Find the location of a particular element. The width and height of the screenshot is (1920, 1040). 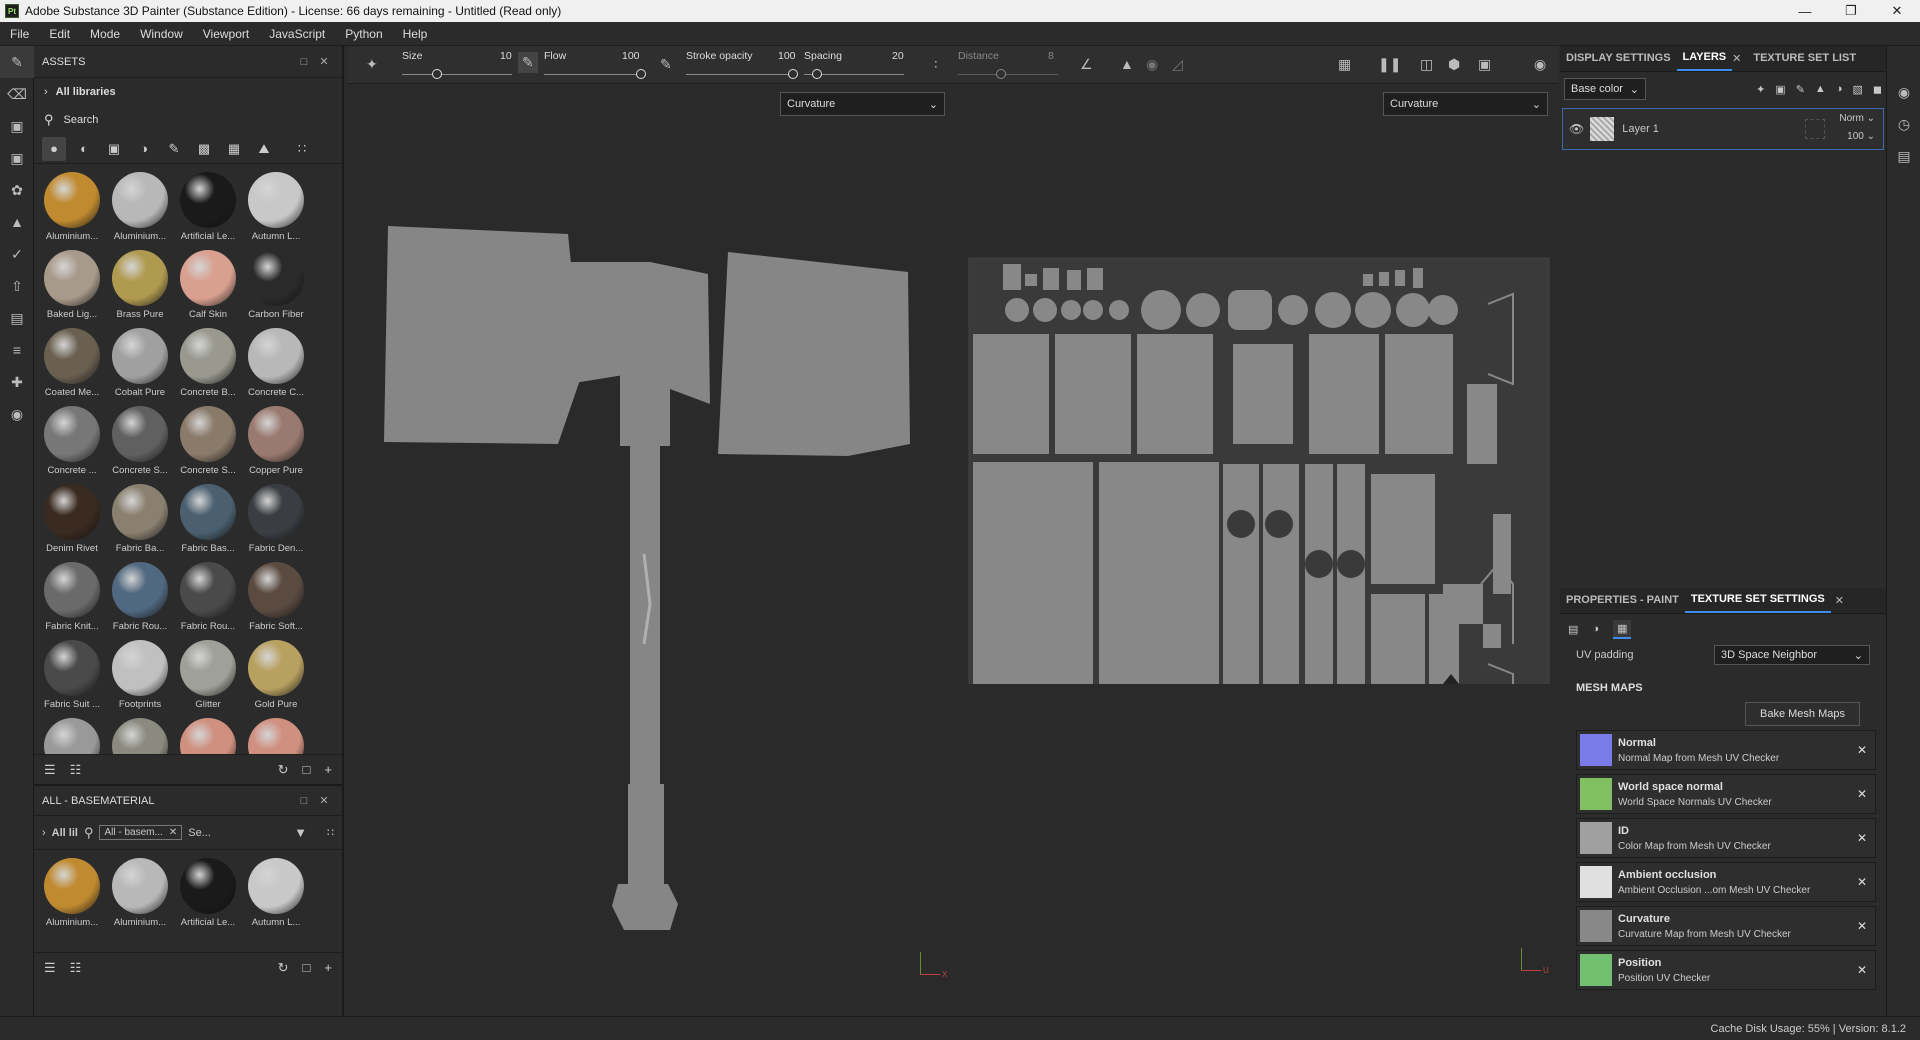

all-libraries-short: All lil is located at coordinates (65, 833).